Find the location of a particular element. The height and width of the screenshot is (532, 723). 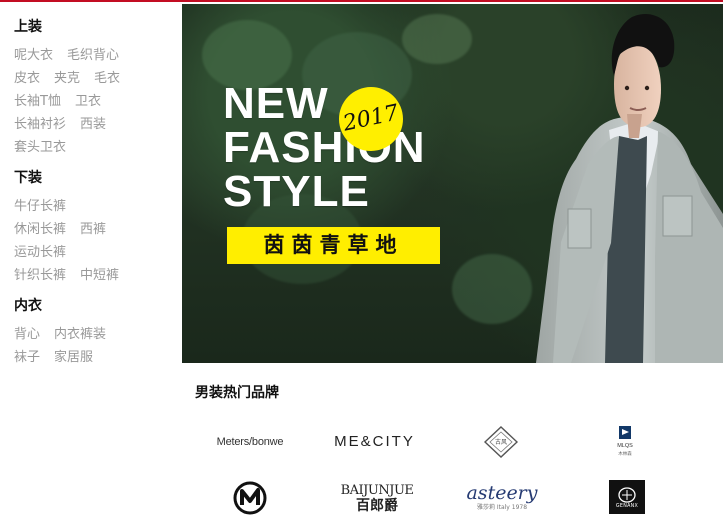

category-row: 运动长裤 is located at coordinates (97, 252).